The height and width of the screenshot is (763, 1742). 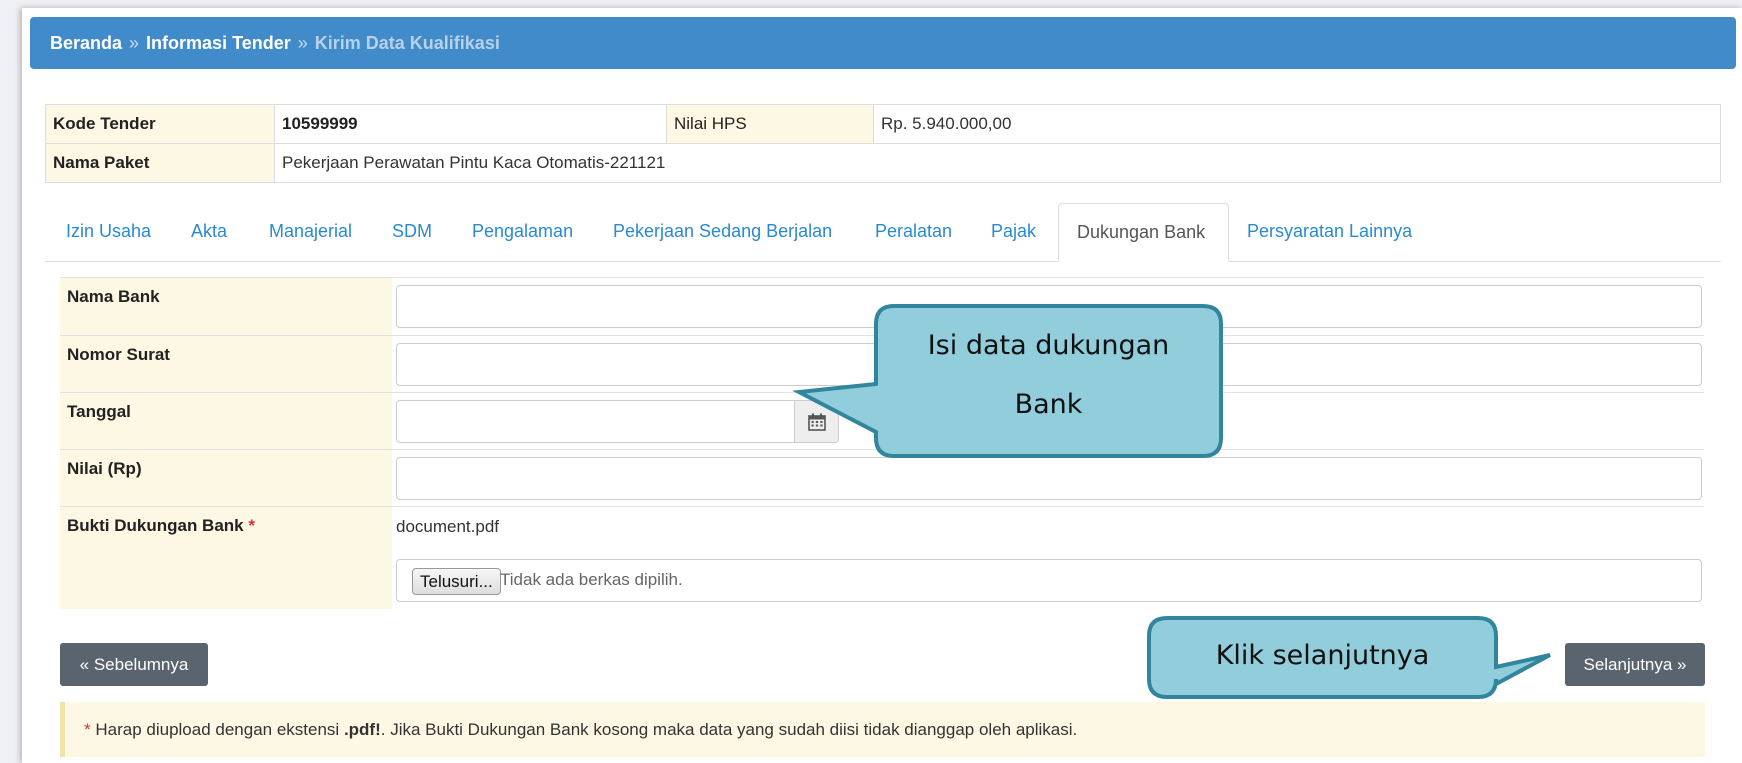 What do you see at coordinates (1048, 345) in the screenshot?
I see `callout-fill-bank-line1: Isi data dukungan` at bounding box center [1048, 345].